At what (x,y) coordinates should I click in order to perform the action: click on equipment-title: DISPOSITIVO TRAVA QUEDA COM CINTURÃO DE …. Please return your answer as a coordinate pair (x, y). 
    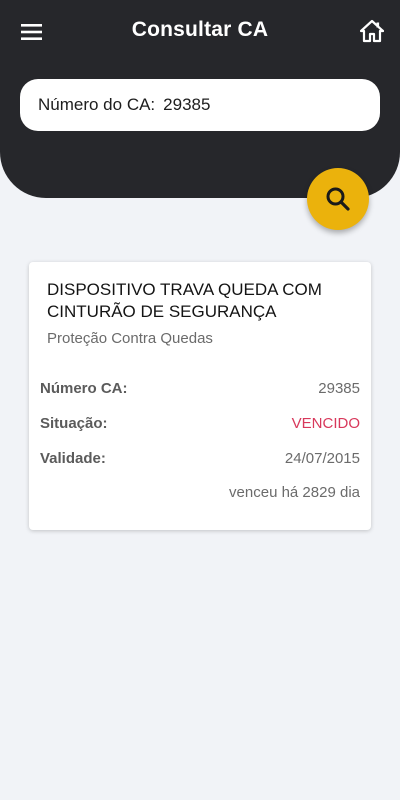
    Looking at the image, I should click on (184, 300).